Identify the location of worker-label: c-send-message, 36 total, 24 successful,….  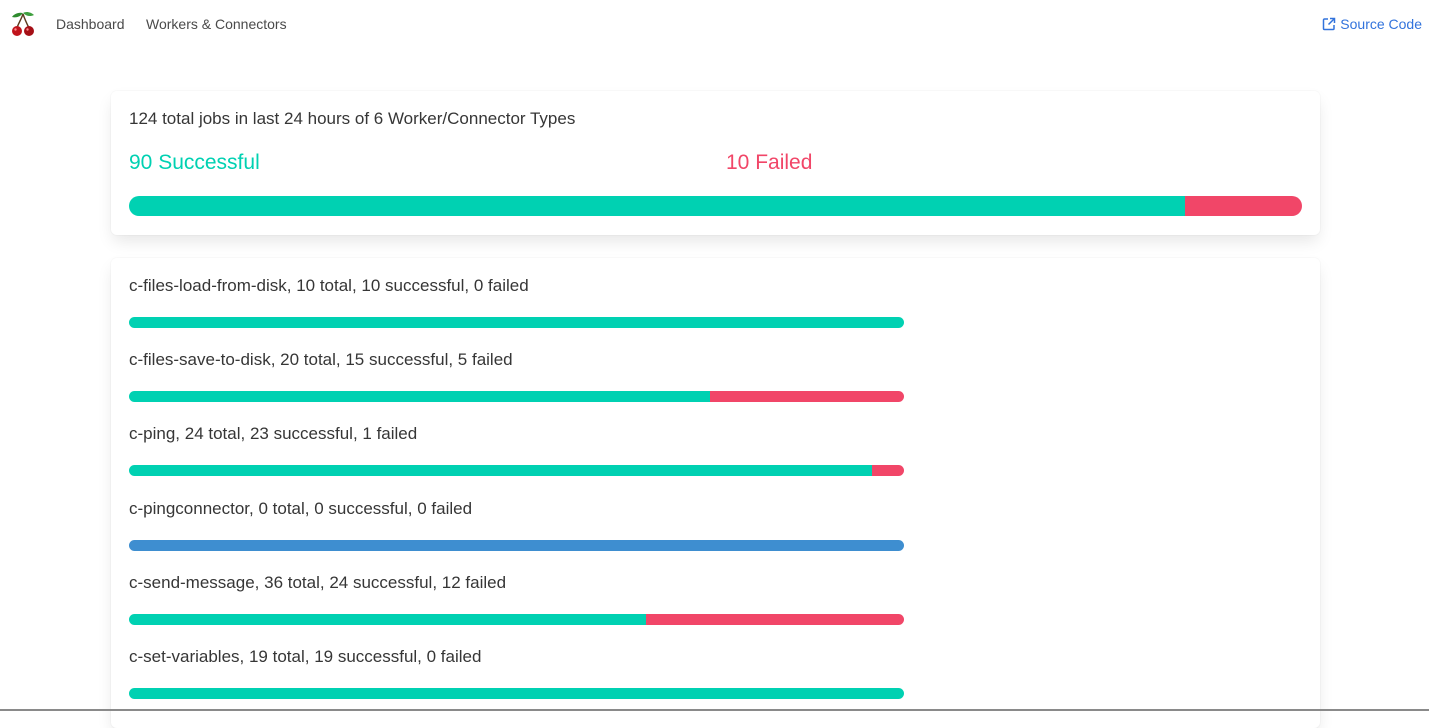
(318, 582).